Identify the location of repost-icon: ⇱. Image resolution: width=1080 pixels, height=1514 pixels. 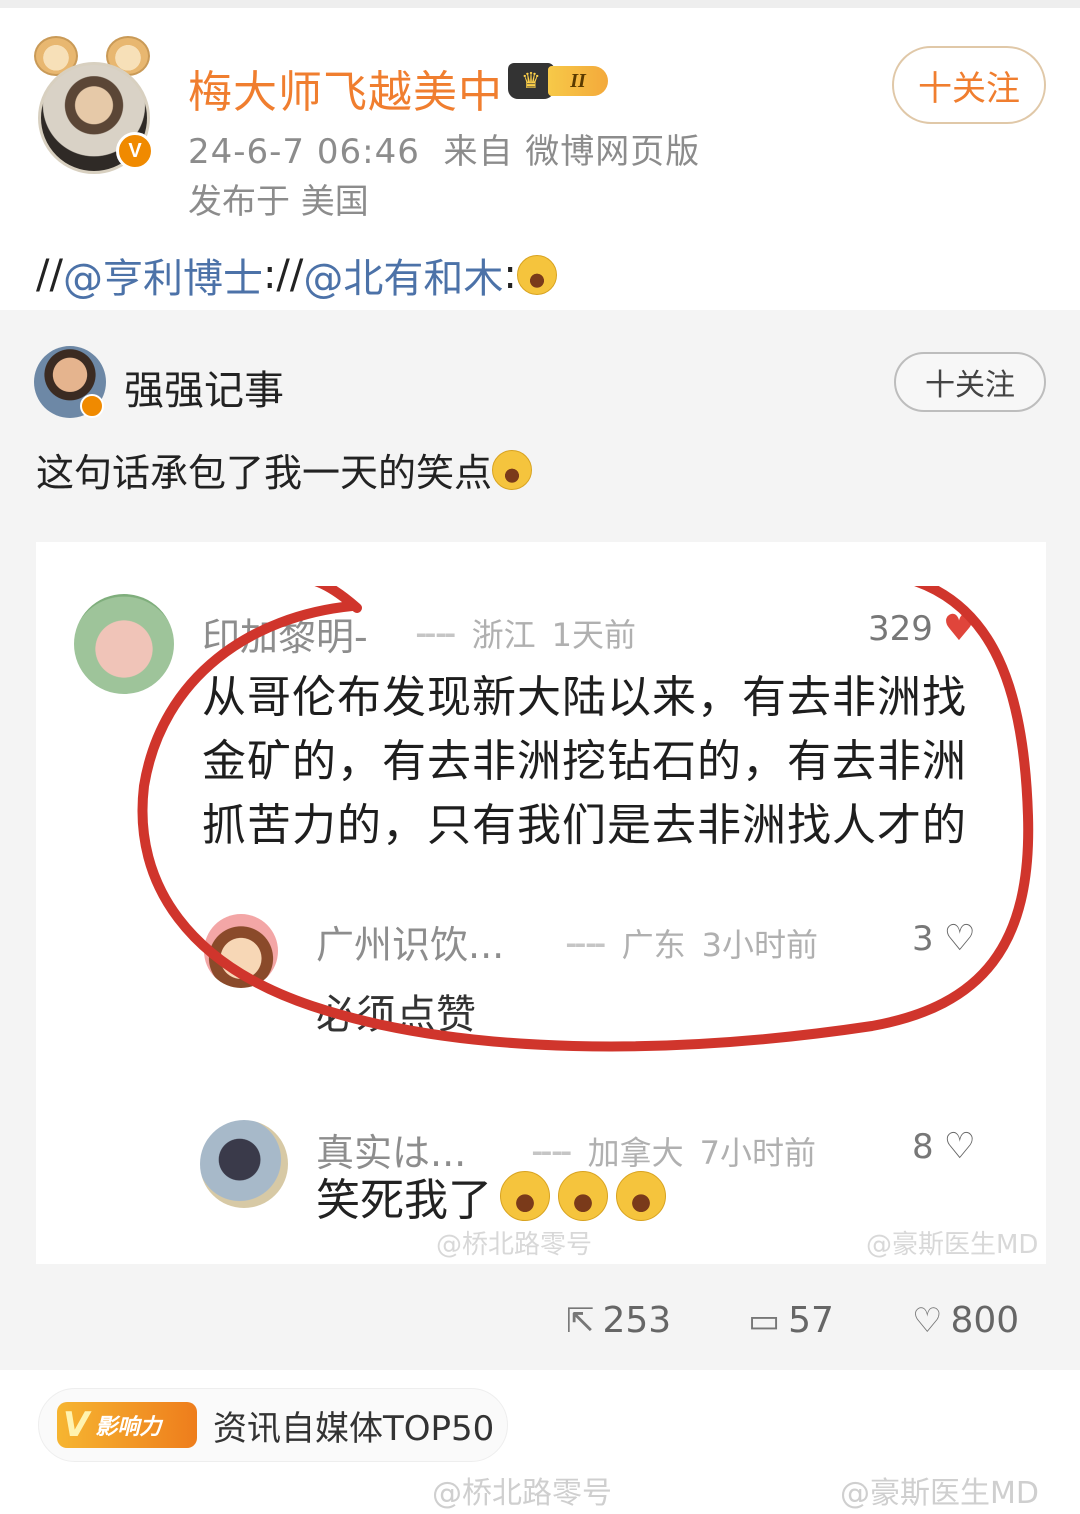
(580, 1320).